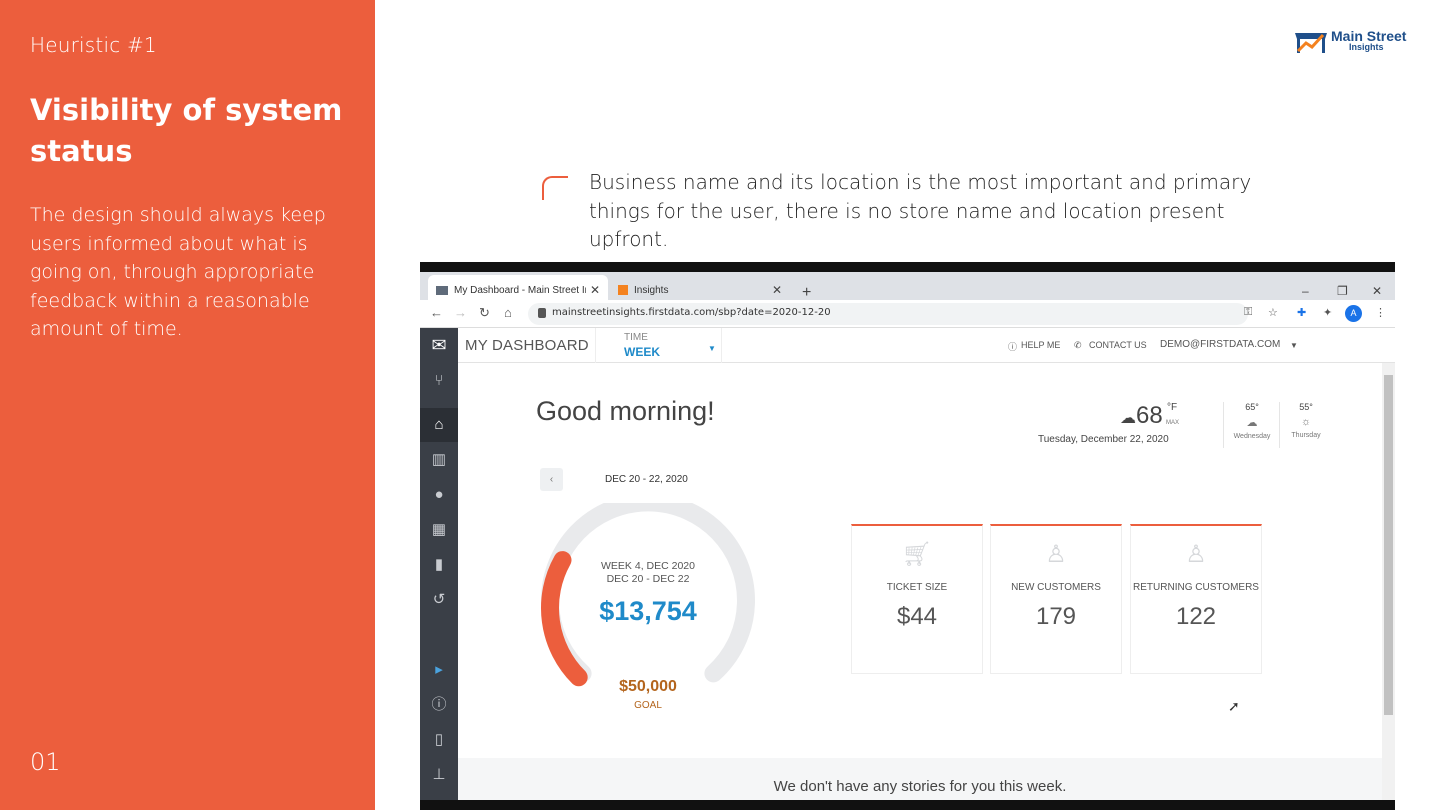 The width and height of the screenshot is (1440, 810). What do you see at coordinates (1294, 345) in the screenshot?
I see `user-menu-chevron-icon: ▼` at bounding box center [1294, 345].